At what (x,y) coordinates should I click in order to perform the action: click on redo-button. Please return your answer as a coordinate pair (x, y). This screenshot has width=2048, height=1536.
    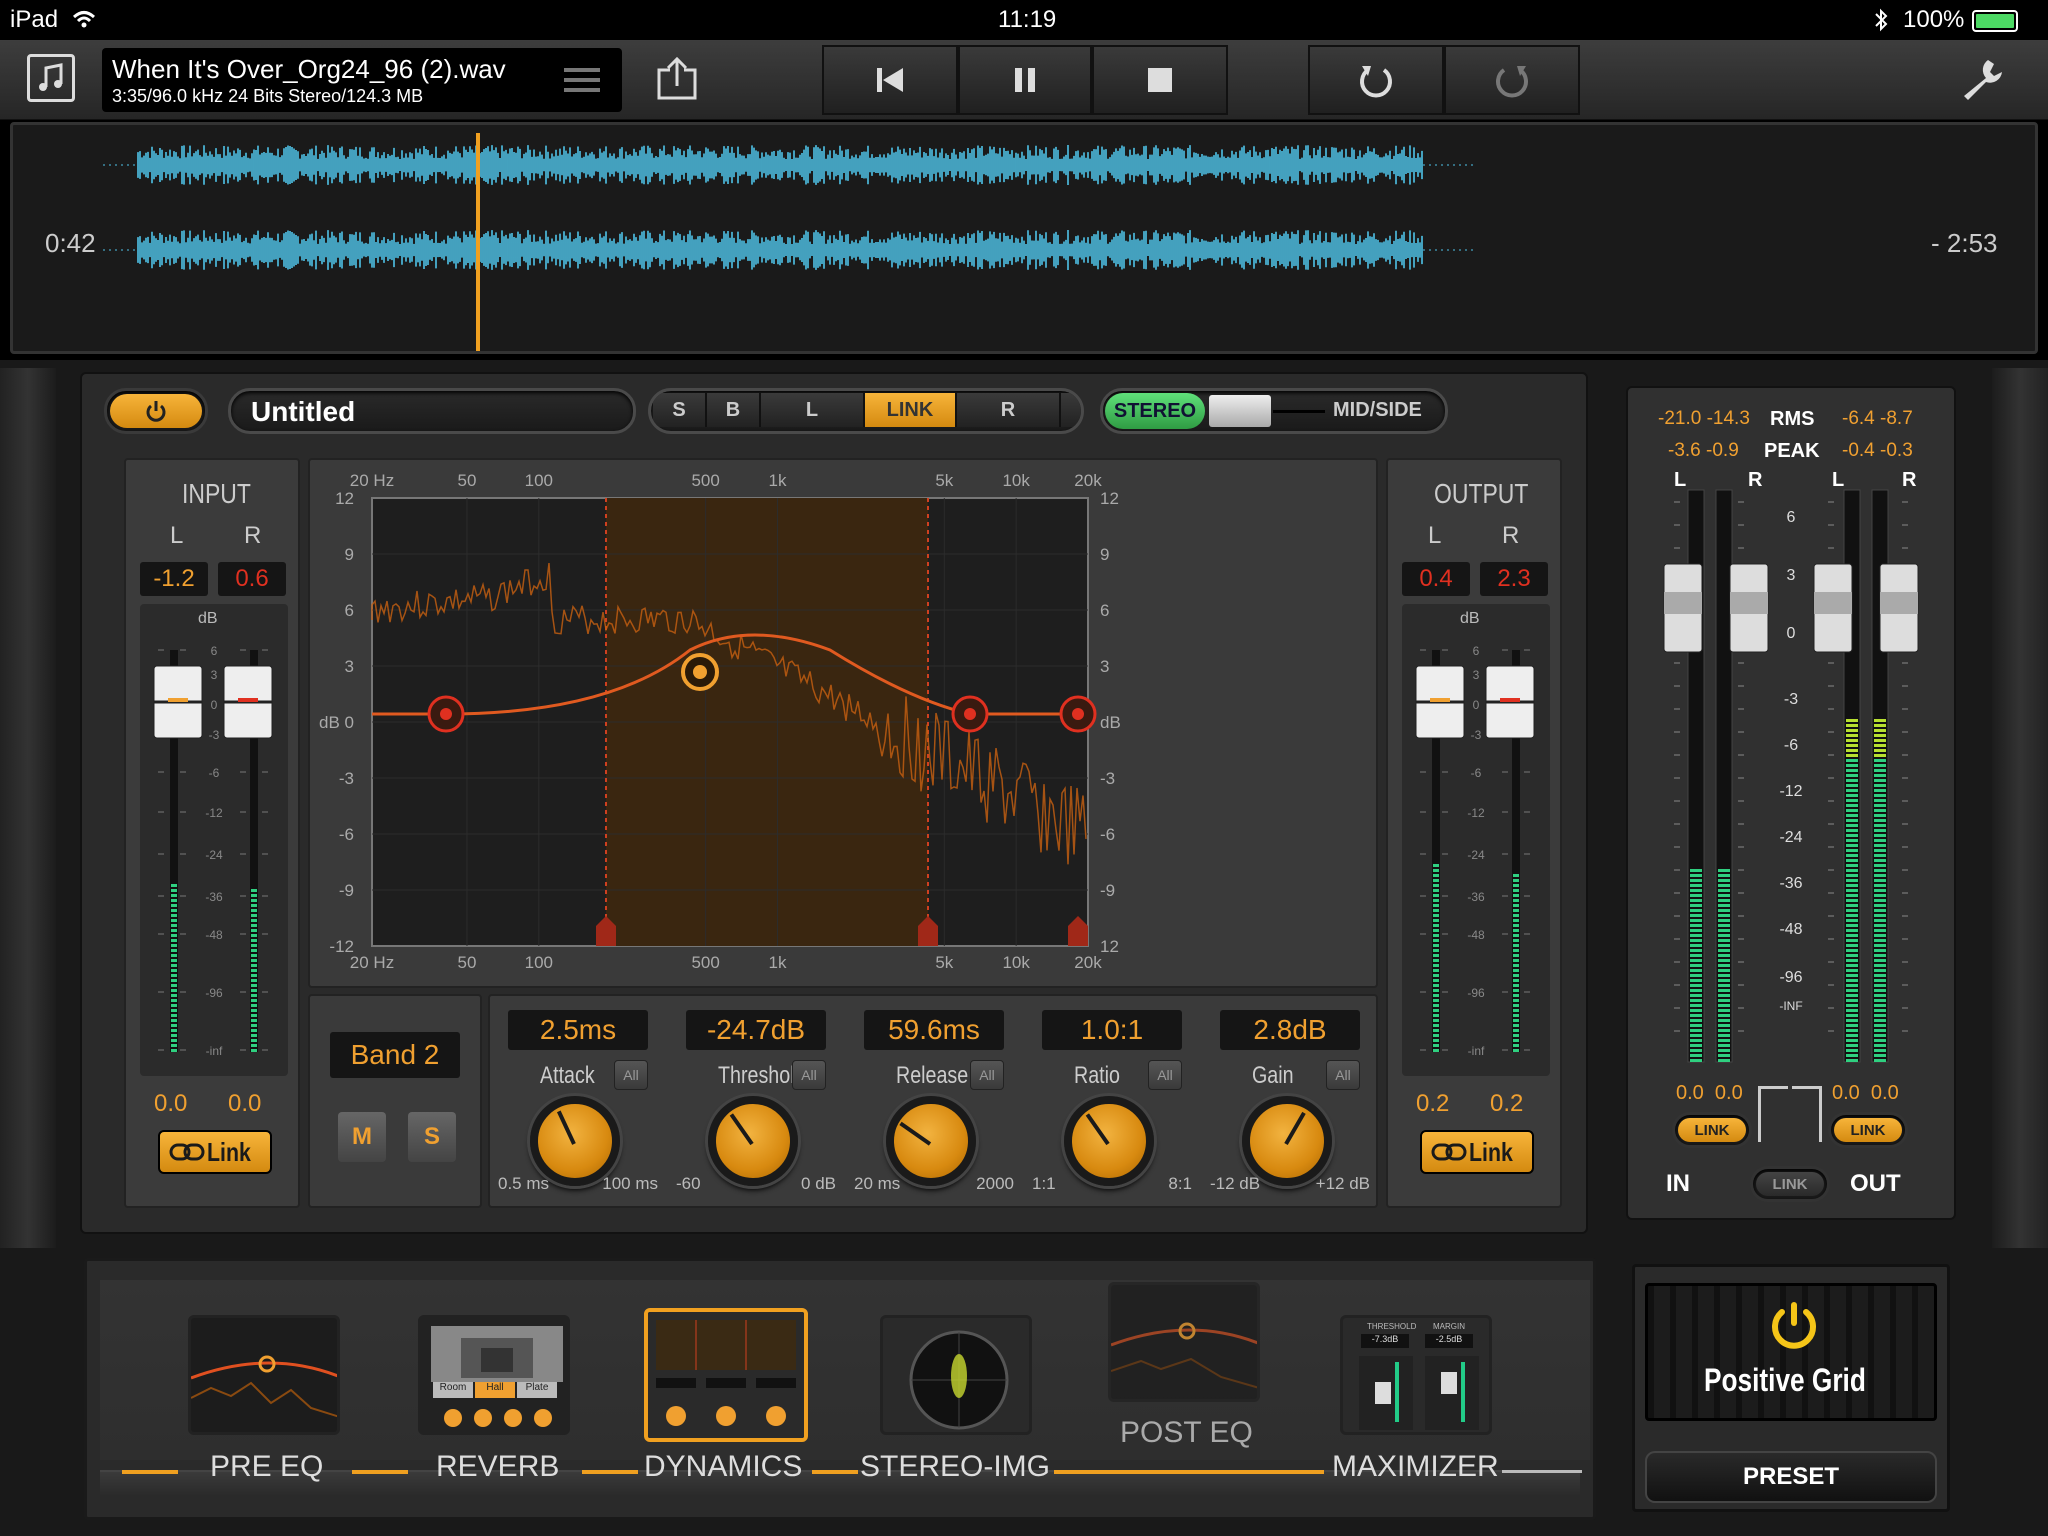
    Looking at the image, I should click on (1512, 80).